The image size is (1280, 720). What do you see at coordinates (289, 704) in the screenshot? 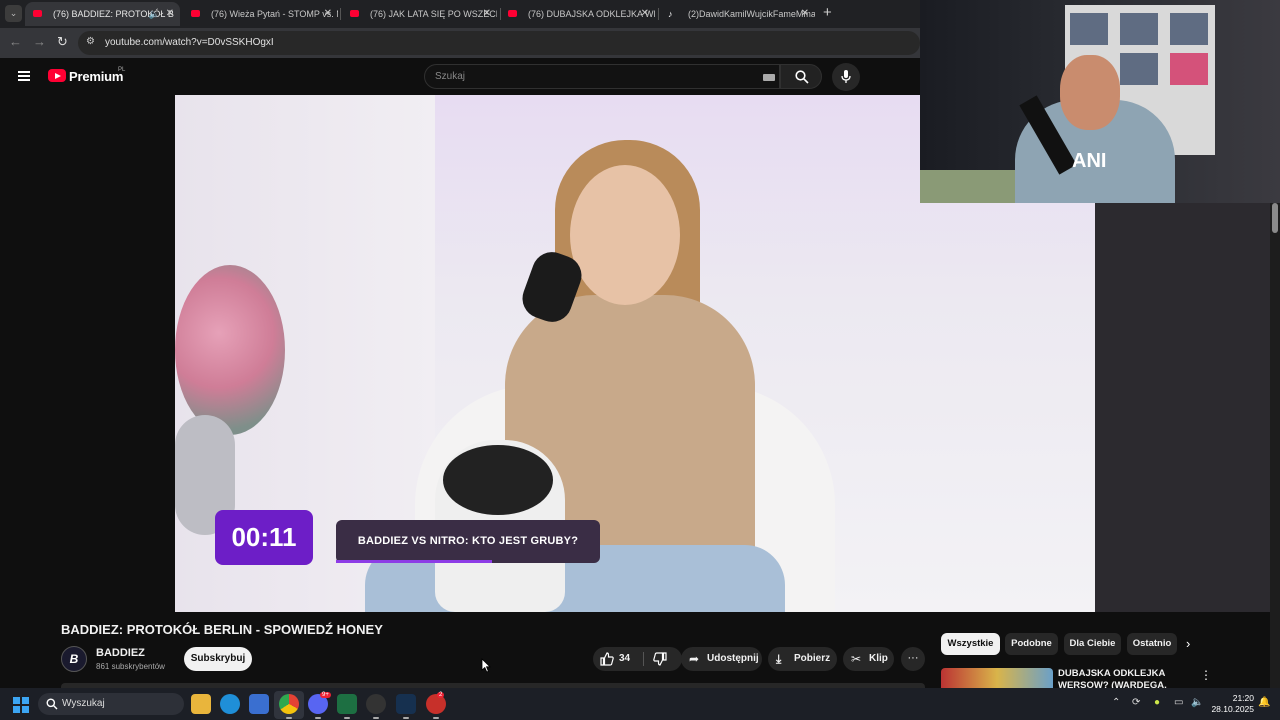
I see `chrome-icon` at bounding box center [289, 704].